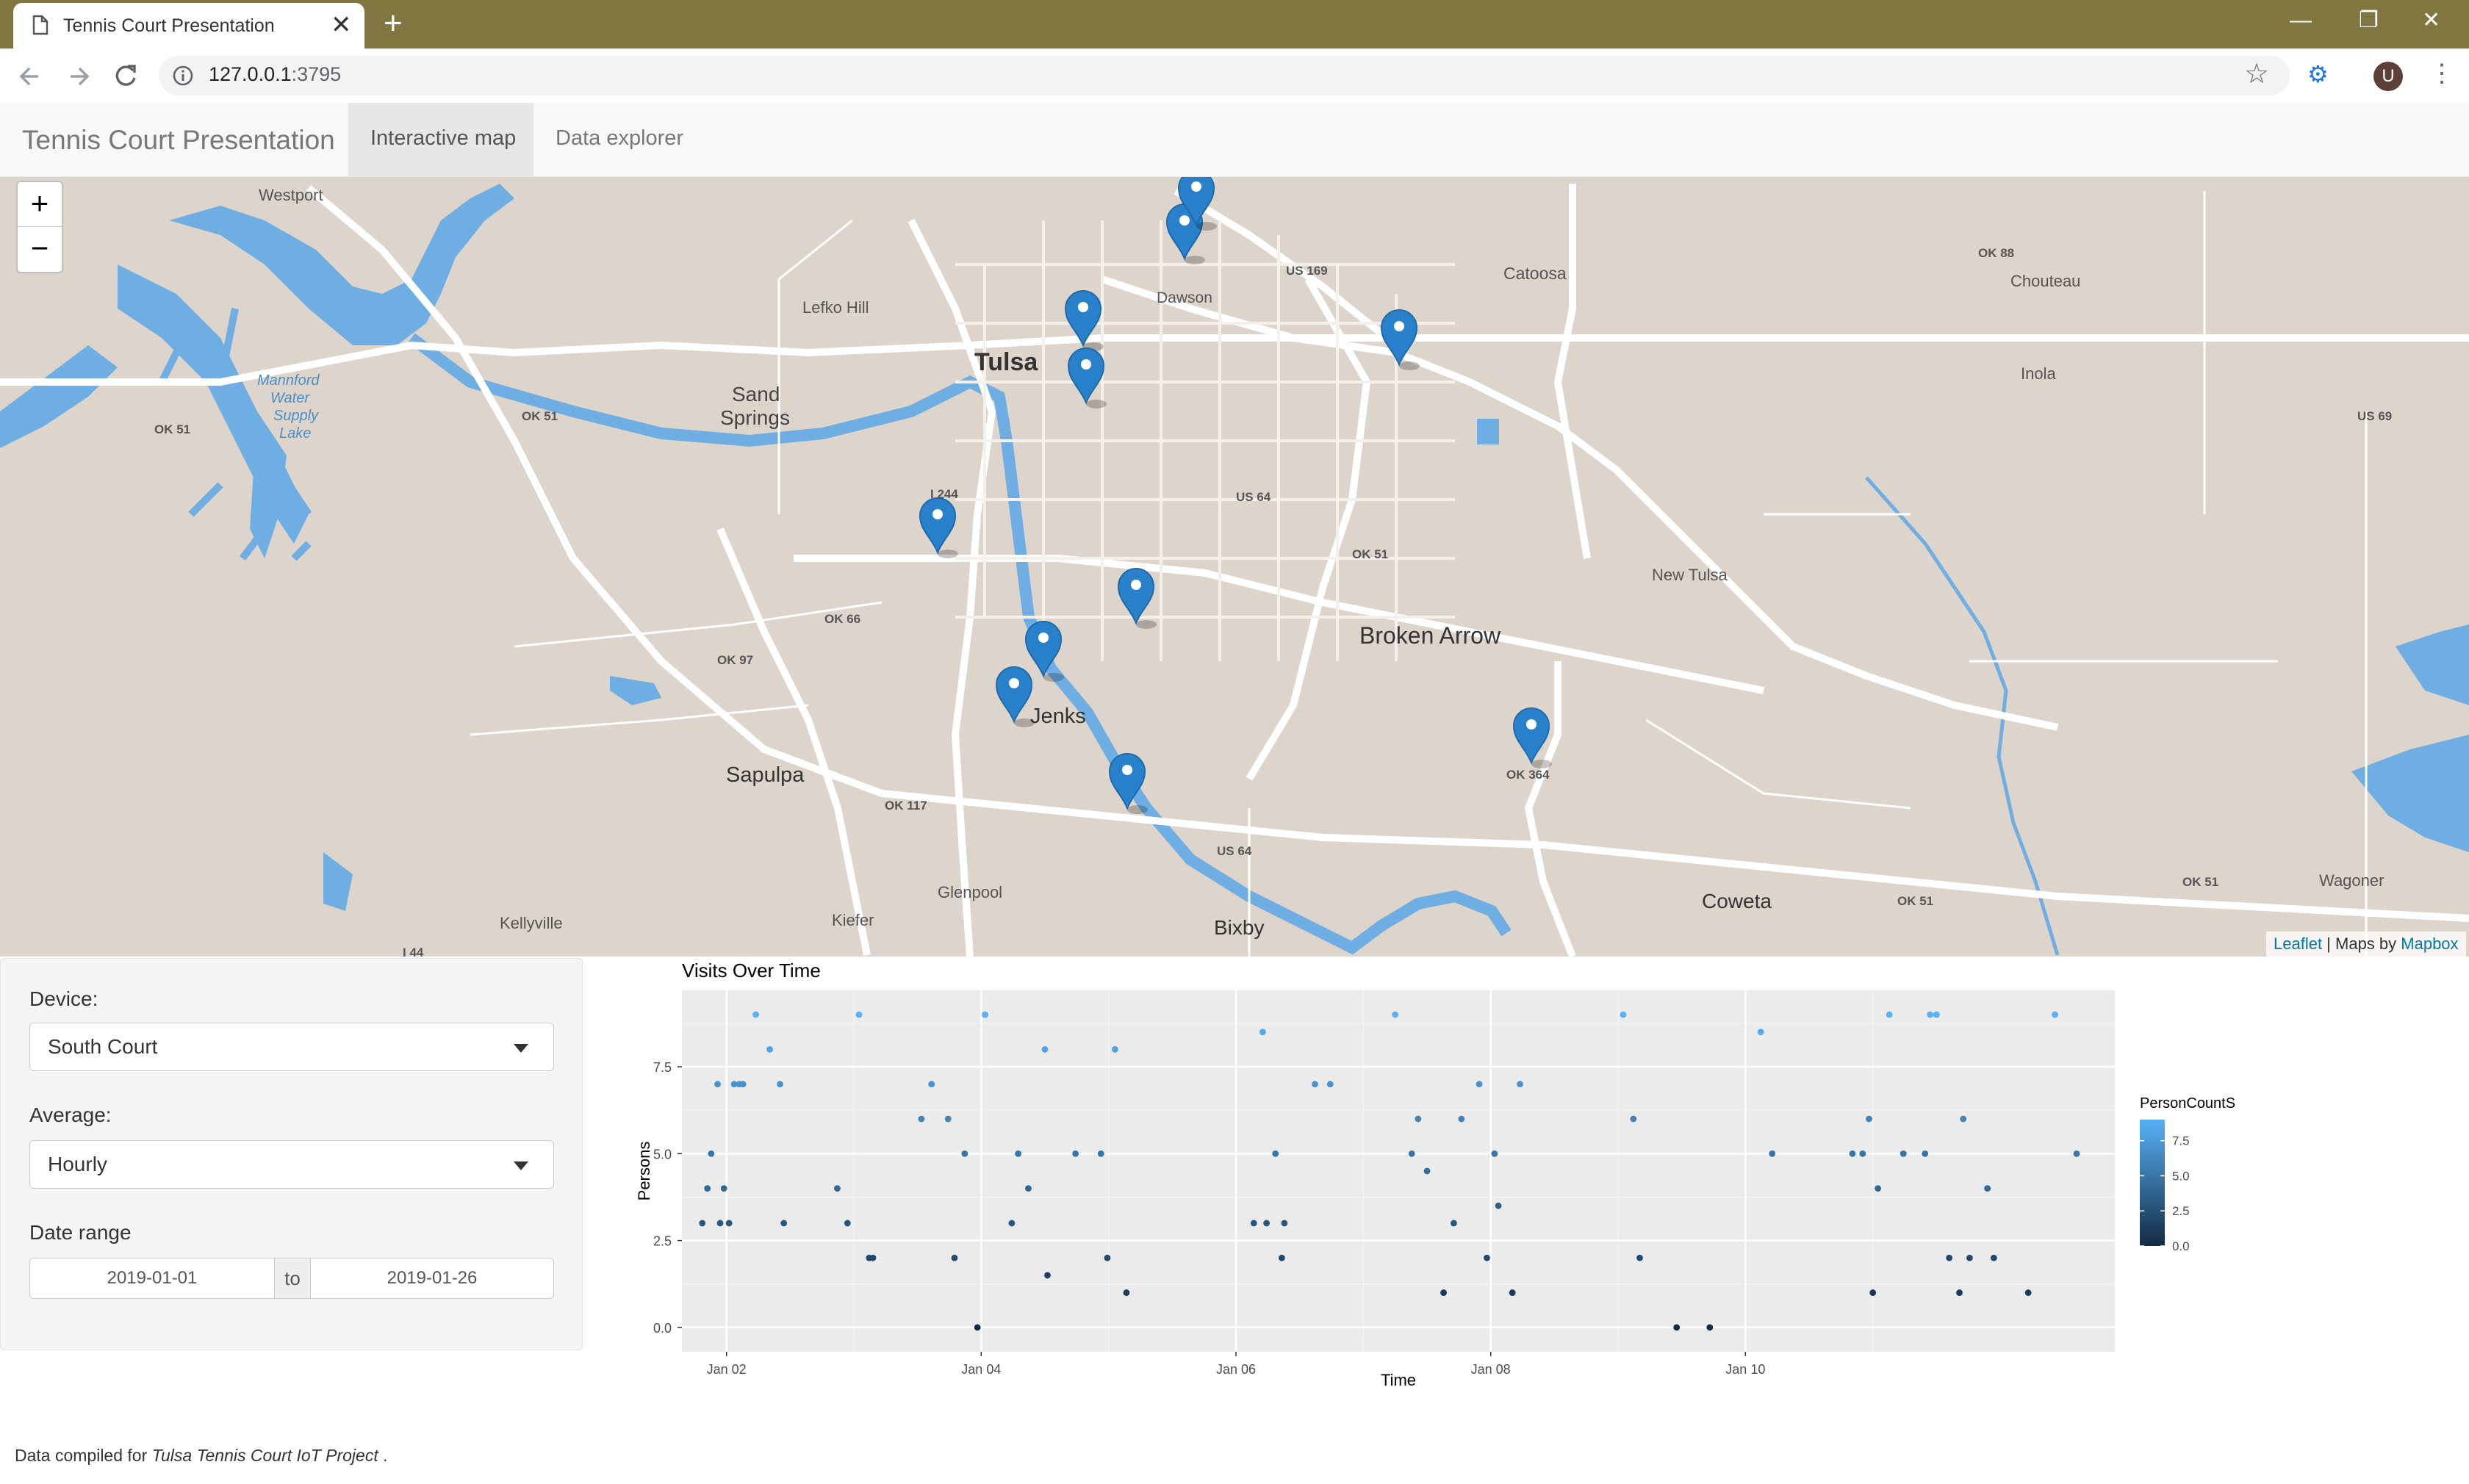 The image size is (2469, 1484). Describe the element at coordinates (662, 1328) in the screenshot. I see `y-tick-label: 0.0` at that location.